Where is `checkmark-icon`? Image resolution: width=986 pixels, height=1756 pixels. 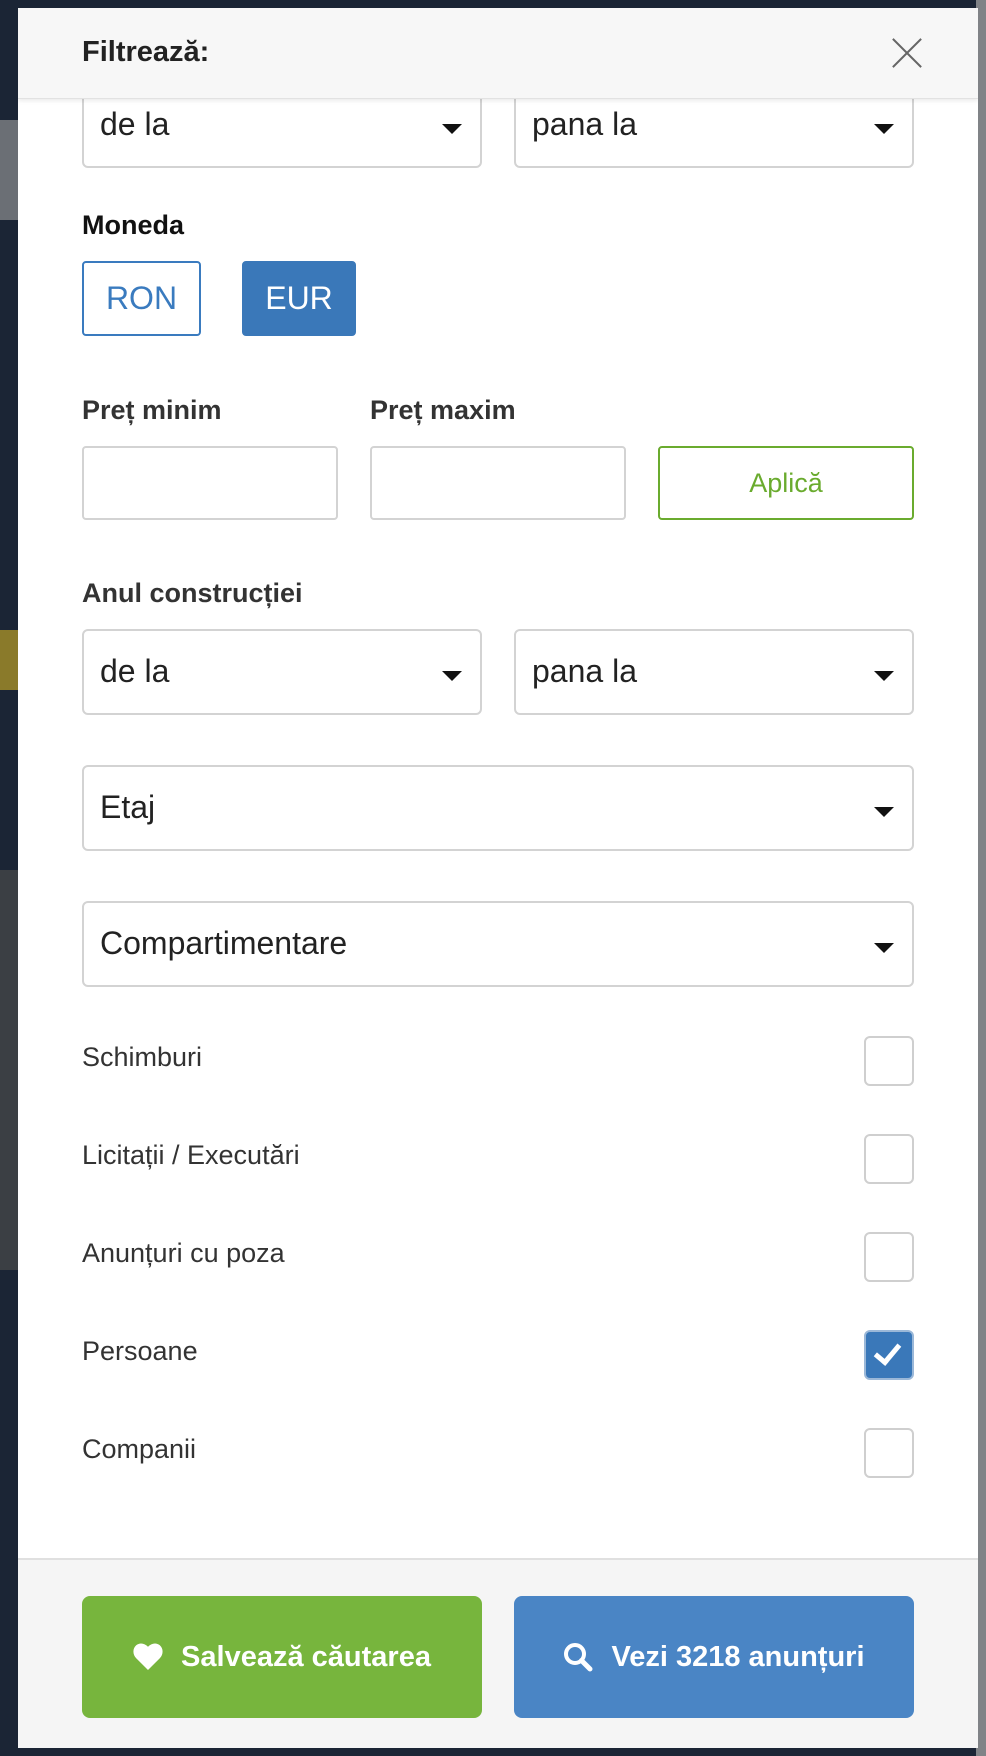
checkmark-icon is located at coordinates (887, 1351).